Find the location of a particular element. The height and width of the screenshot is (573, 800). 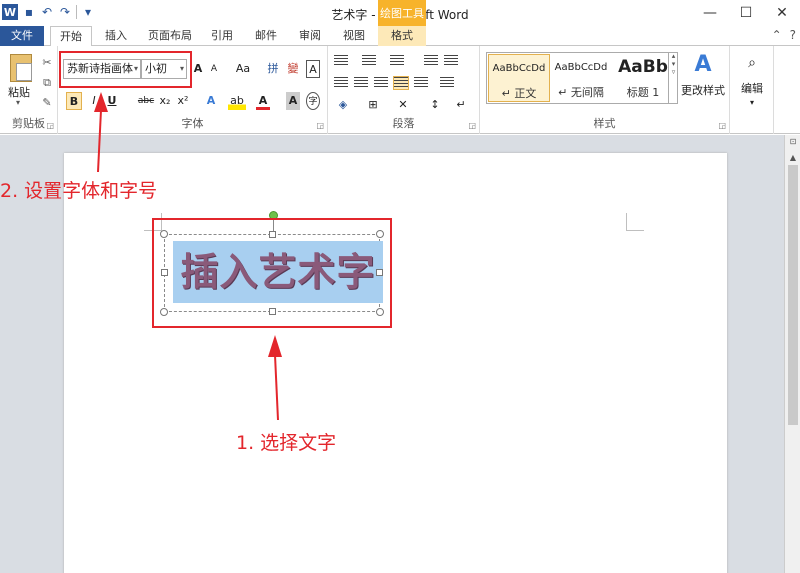

paragraph-group: ◈ ⊞ ✕ ↕ ↵ 段落 ◲ is located at coordinates (404, 90).